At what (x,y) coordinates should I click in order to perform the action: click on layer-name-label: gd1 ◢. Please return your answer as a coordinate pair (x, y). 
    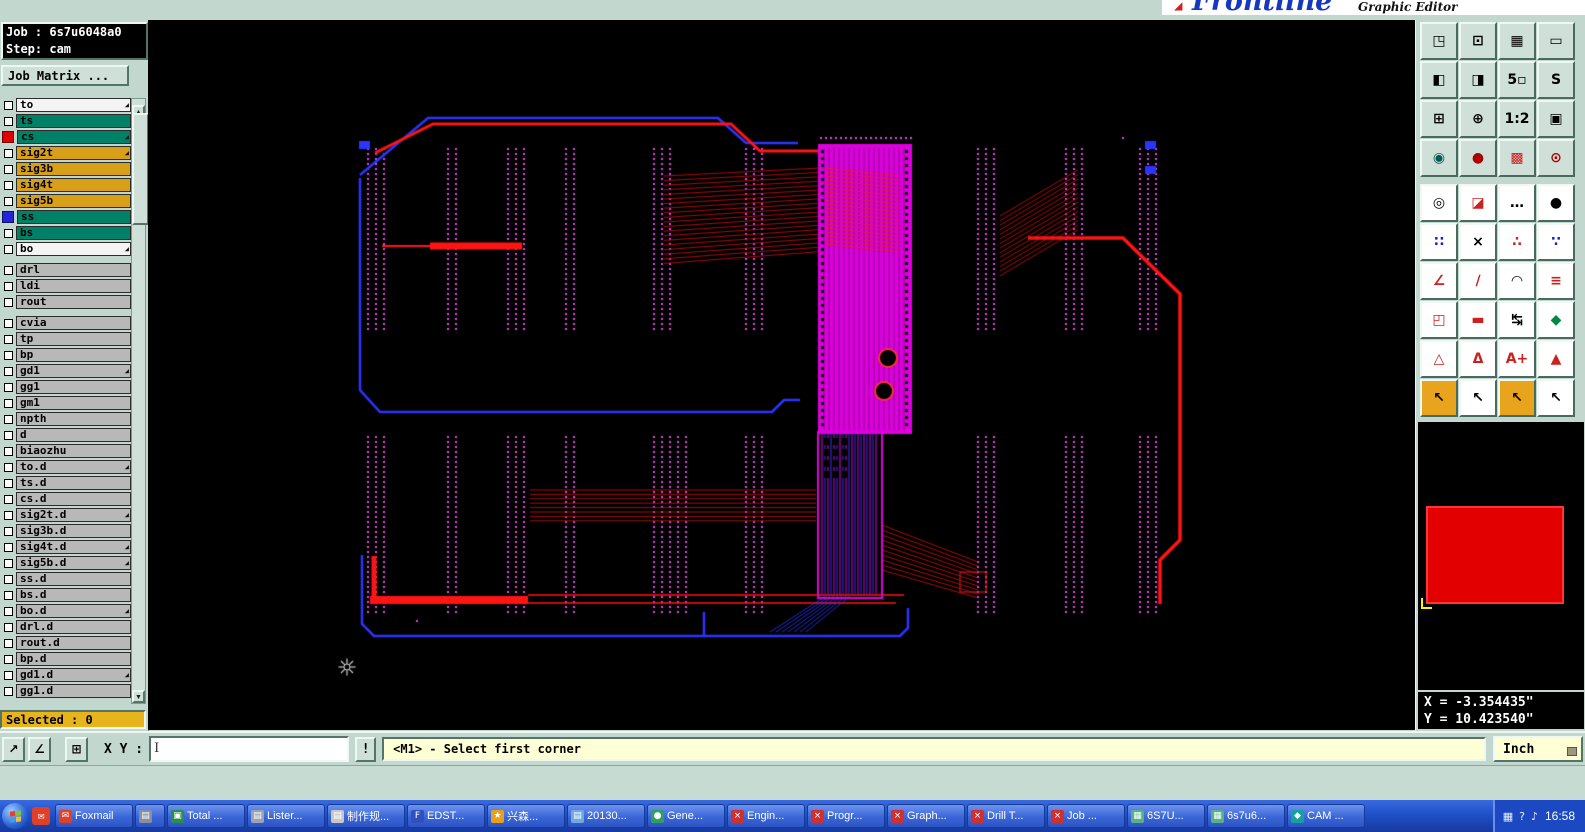
    Looking at the image, I should click on (73, 371).